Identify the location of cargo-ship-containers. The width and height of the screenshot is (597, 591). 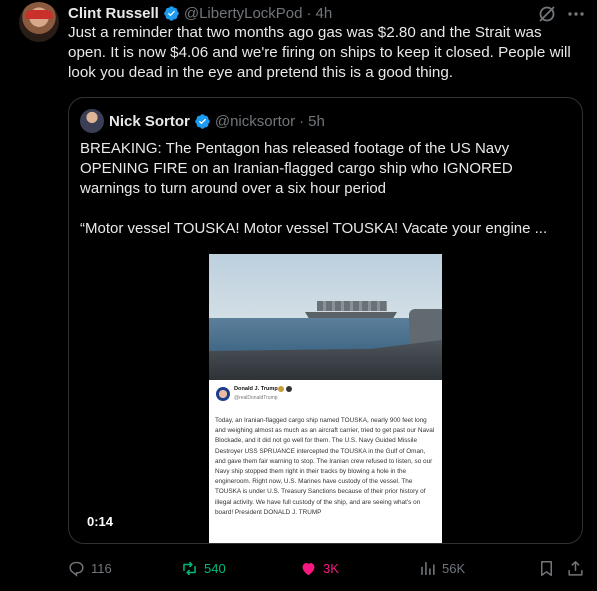
(352, 306).